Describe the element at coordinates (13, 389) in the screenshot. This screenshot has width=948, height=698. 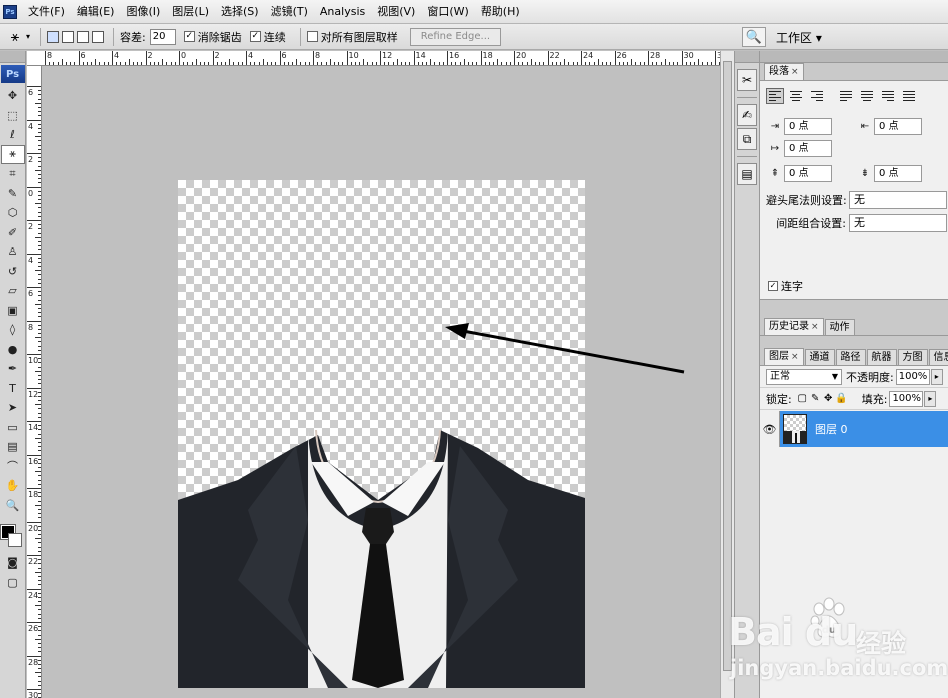
I see `type-tool-icon: T` at that location.